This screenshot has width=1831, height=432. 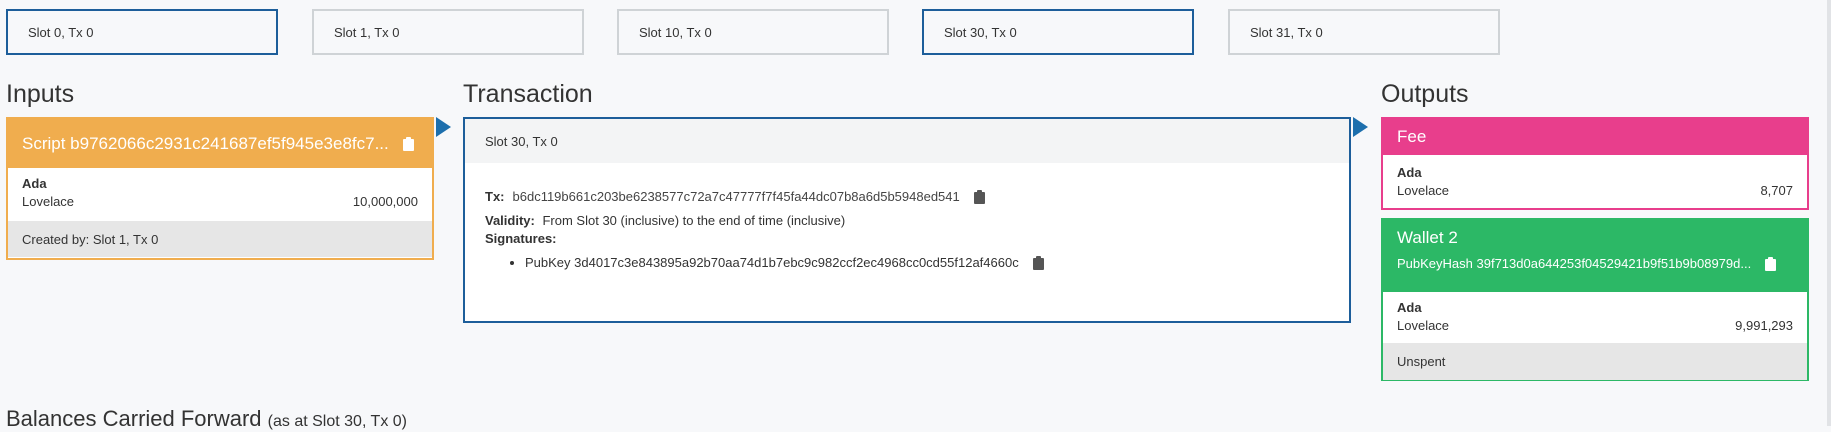 I want to click on tx-chip-slot0: Slot 0, Tx 0, so click(x=142, y=32).